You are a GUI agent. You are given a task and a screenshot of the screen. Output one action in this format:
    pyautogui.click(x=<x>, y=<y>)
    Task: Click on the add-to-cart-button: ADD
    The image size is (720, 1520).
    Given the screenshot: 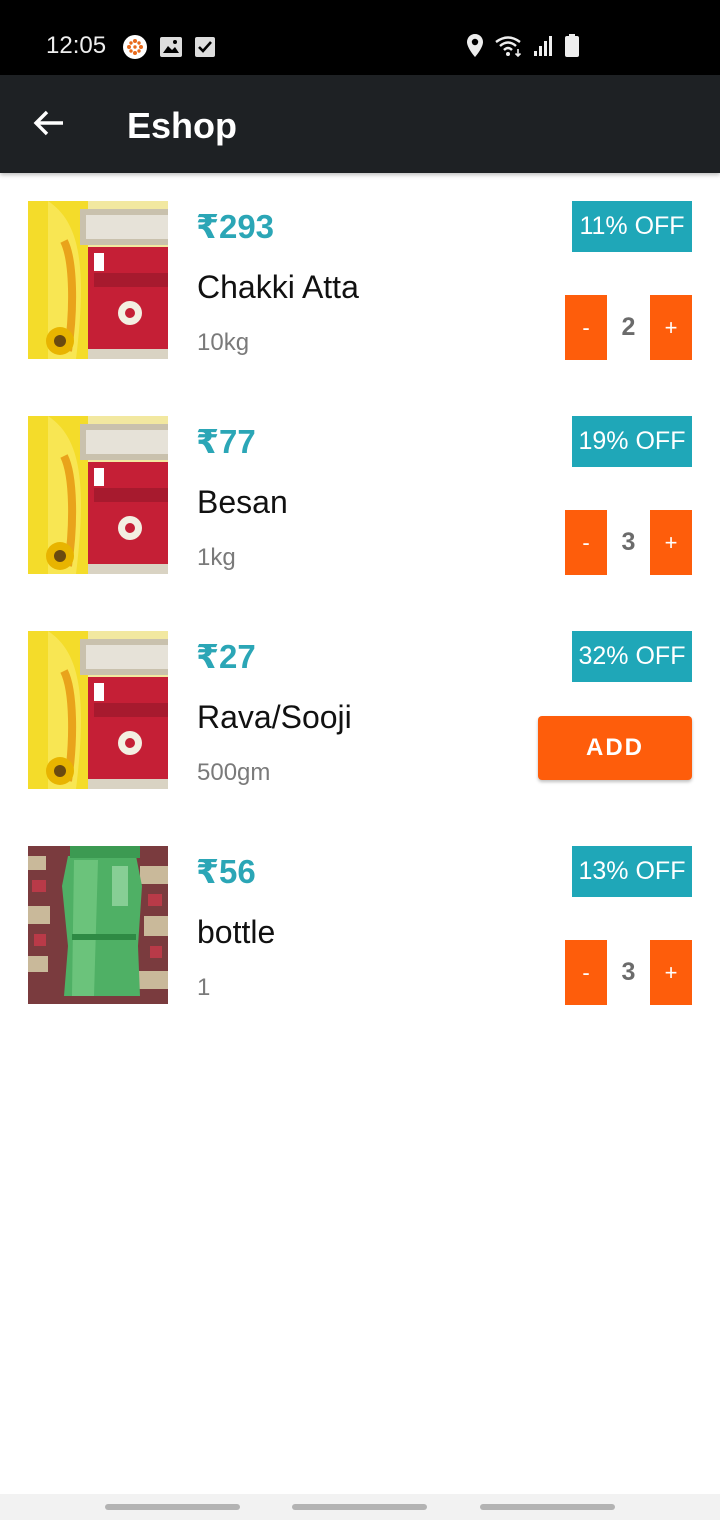 What is the action you would take?
    pyautogui.click(x=615, y=748)
    